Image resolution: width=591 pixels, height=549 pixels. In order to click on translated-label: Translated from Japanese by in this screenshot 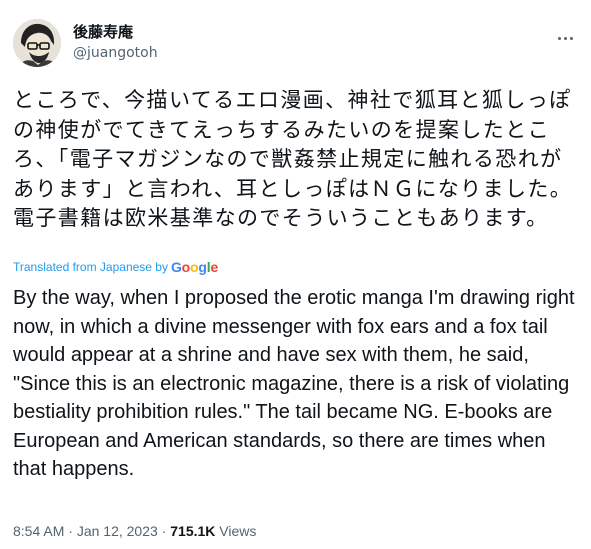, I will do `click(90, 267)`.